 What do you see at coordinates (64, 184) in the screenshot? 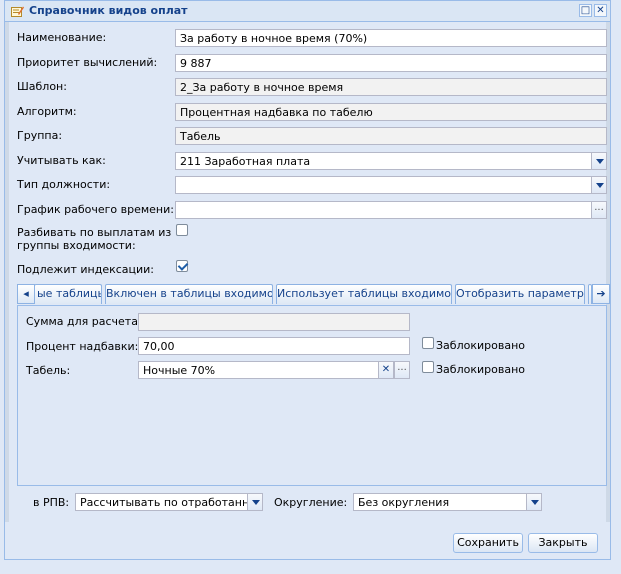
I see `position-type-label: Тип должности:` at bounding box center [64, 184].